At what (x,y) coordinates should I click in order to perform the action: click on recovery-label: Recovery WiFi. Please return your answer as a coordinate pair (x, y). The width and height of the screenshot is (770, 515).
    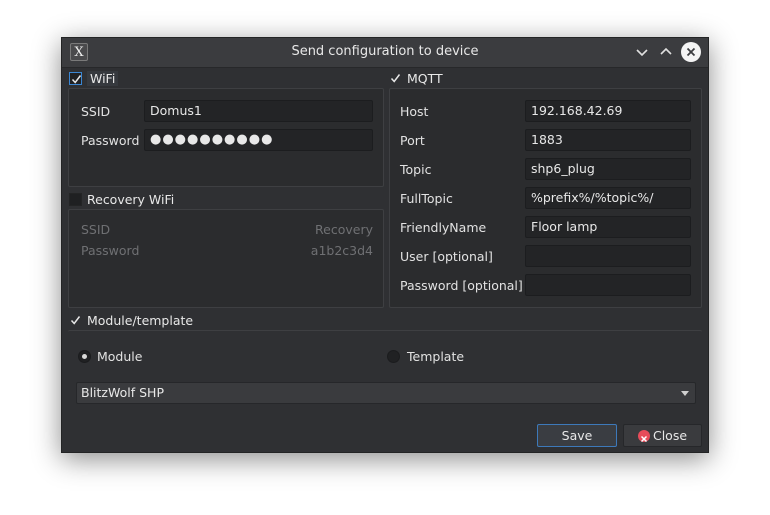
    Looking at the image, I should click on (131, 199).